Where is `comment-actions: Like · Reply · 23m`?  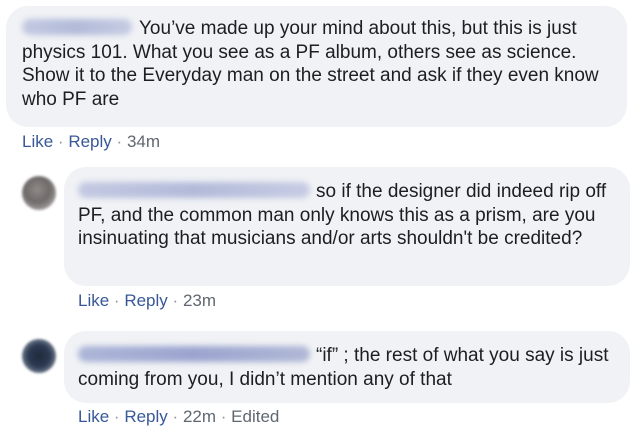 comment-actions: Like · Reply · 23m is located at coordinates (147, 301).